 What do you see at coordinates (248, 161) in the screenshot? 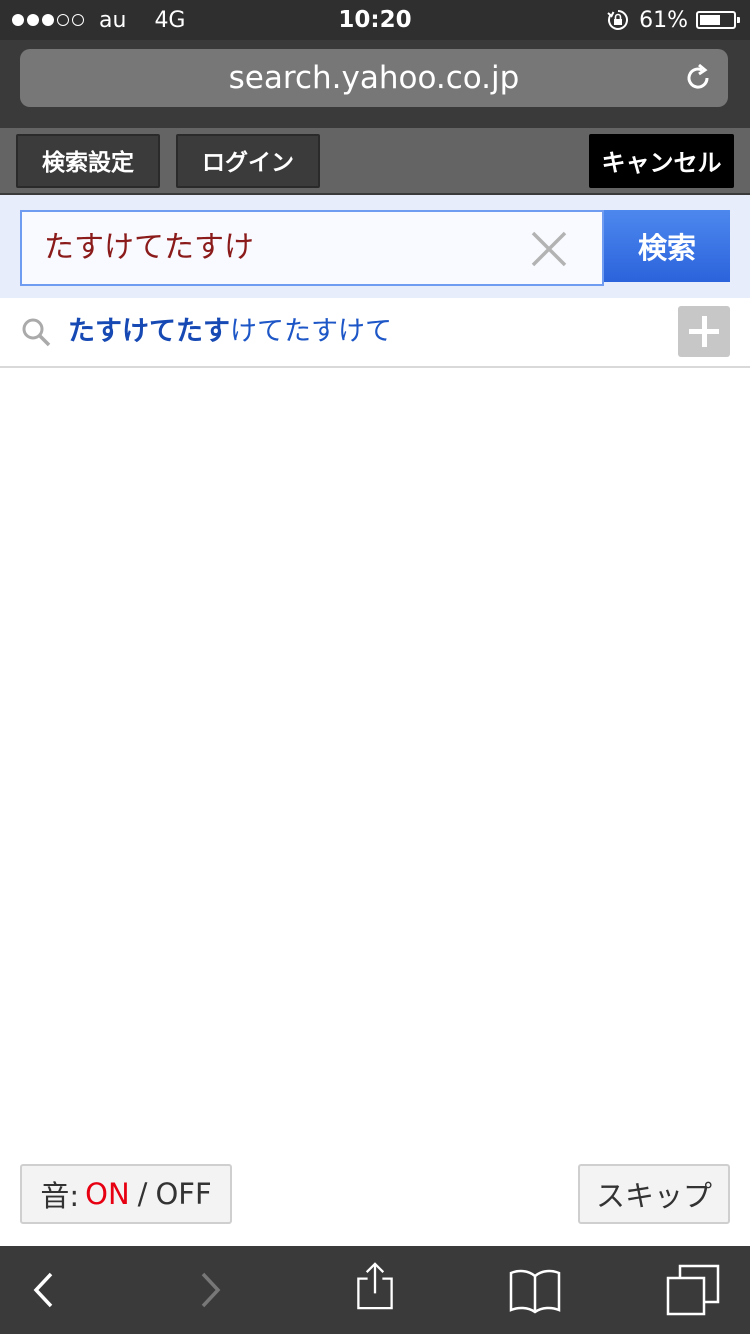
I see `login-button: ログイン` at bounding box center [248, 161].